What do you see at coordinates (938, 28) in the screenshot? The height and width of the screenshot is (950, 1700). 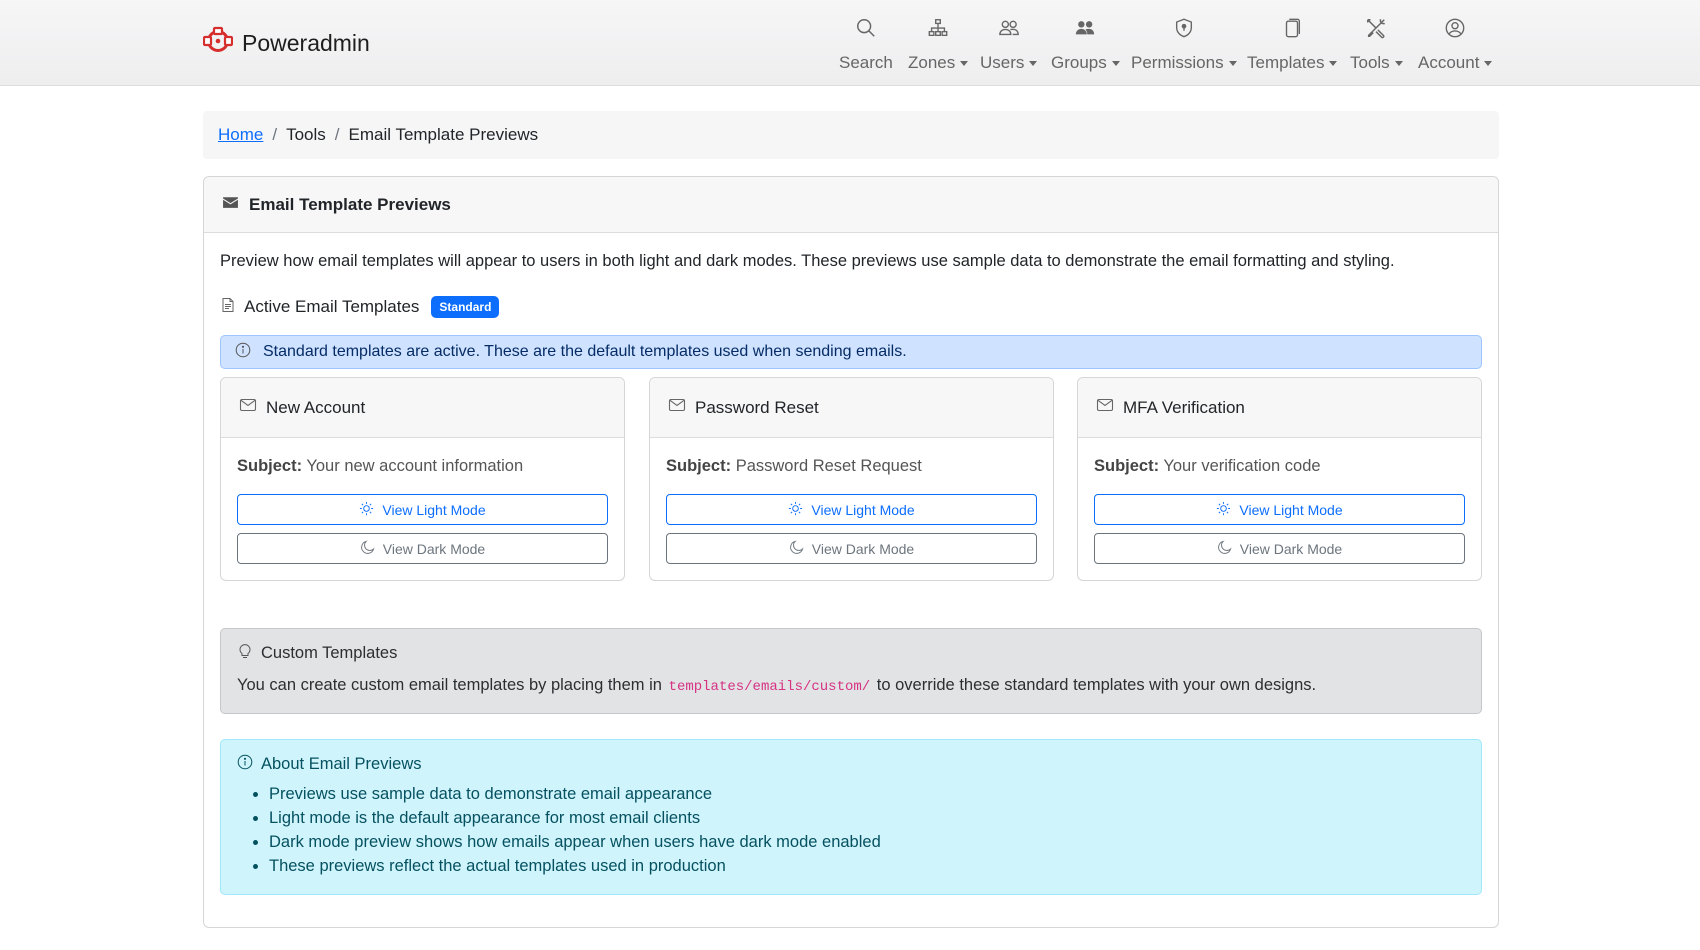 I see `sitemap-icon` at bounding box center [938, 28].